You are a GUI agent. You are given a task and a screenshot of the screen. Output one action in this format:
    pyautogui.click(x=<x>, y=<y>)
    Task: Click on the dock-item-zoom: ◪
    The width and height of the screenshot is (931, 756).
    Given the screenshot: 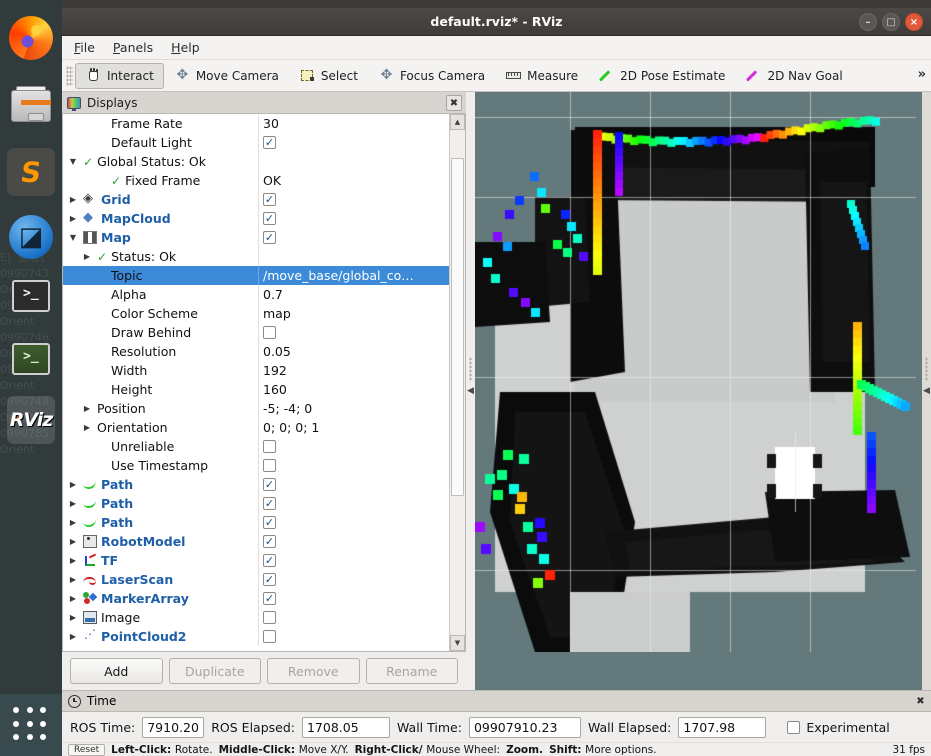 What is the action you would take?
    pyautogui.click(x=31, y=237)
    